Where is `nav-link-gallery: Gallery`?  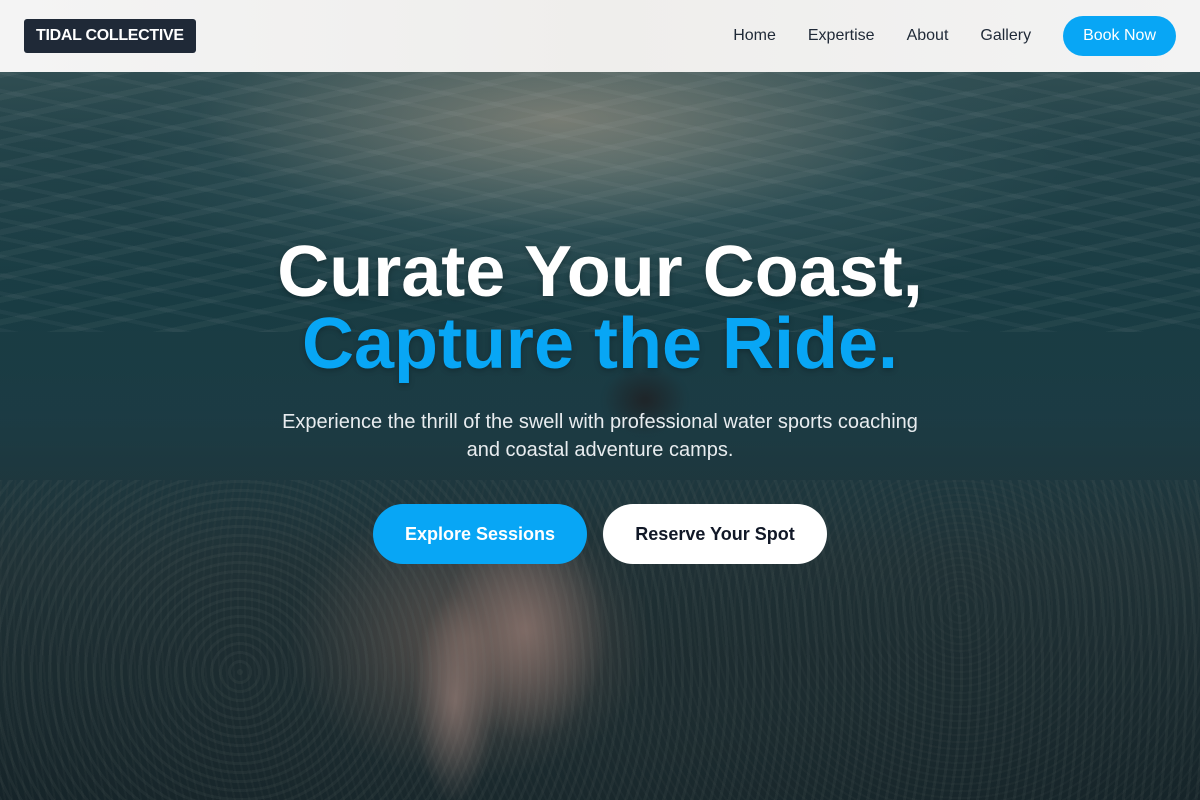 nav-link-gallery: Gallery is located at coordinates (1005, 36).